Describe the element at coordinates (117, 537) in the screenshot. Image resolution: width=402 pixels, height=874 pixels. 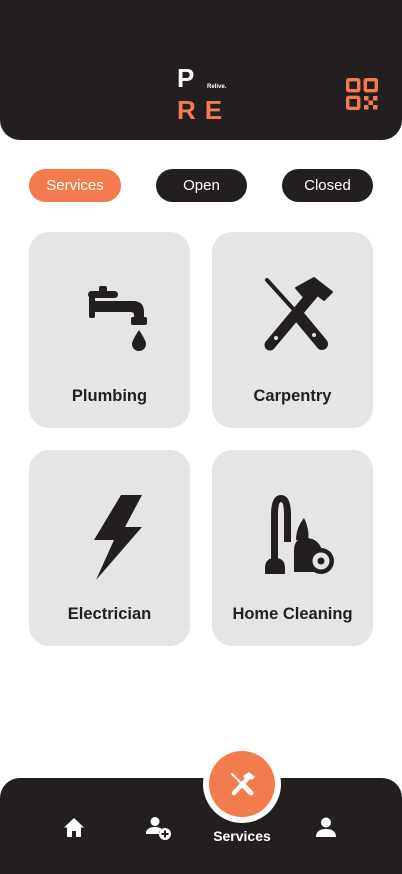
I see `lightning-icon` at that location.